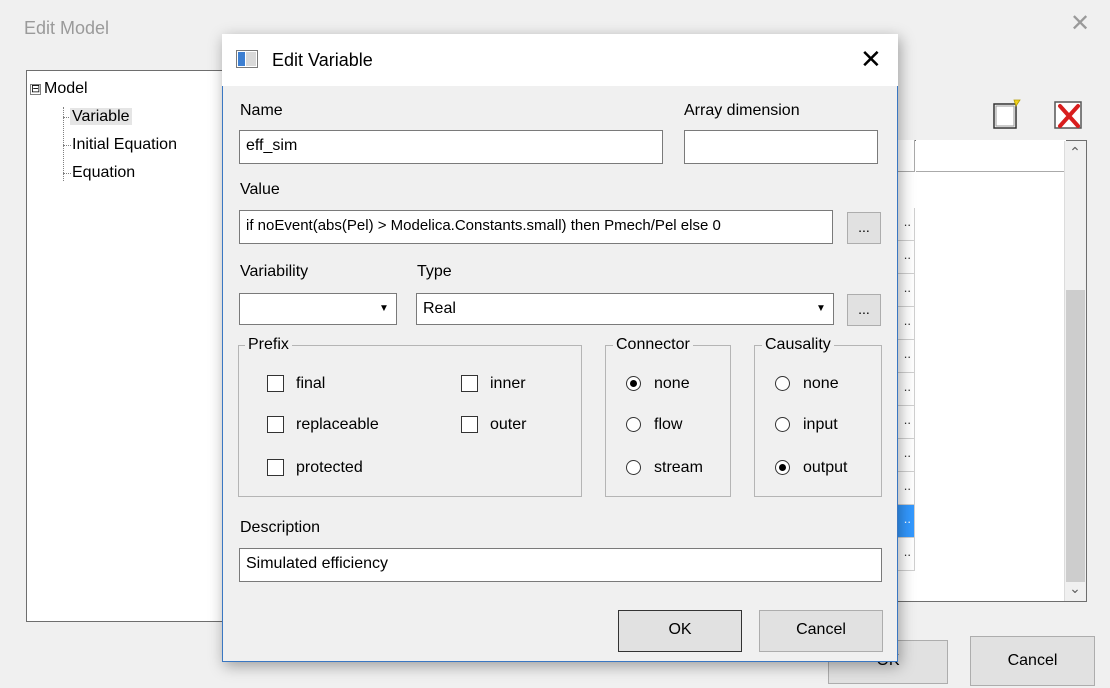 This screenshot has height=688, width=1110. Describe the element at coordinates (318, 309) in the screenshot. I see `variability-select: ▼` at that location.